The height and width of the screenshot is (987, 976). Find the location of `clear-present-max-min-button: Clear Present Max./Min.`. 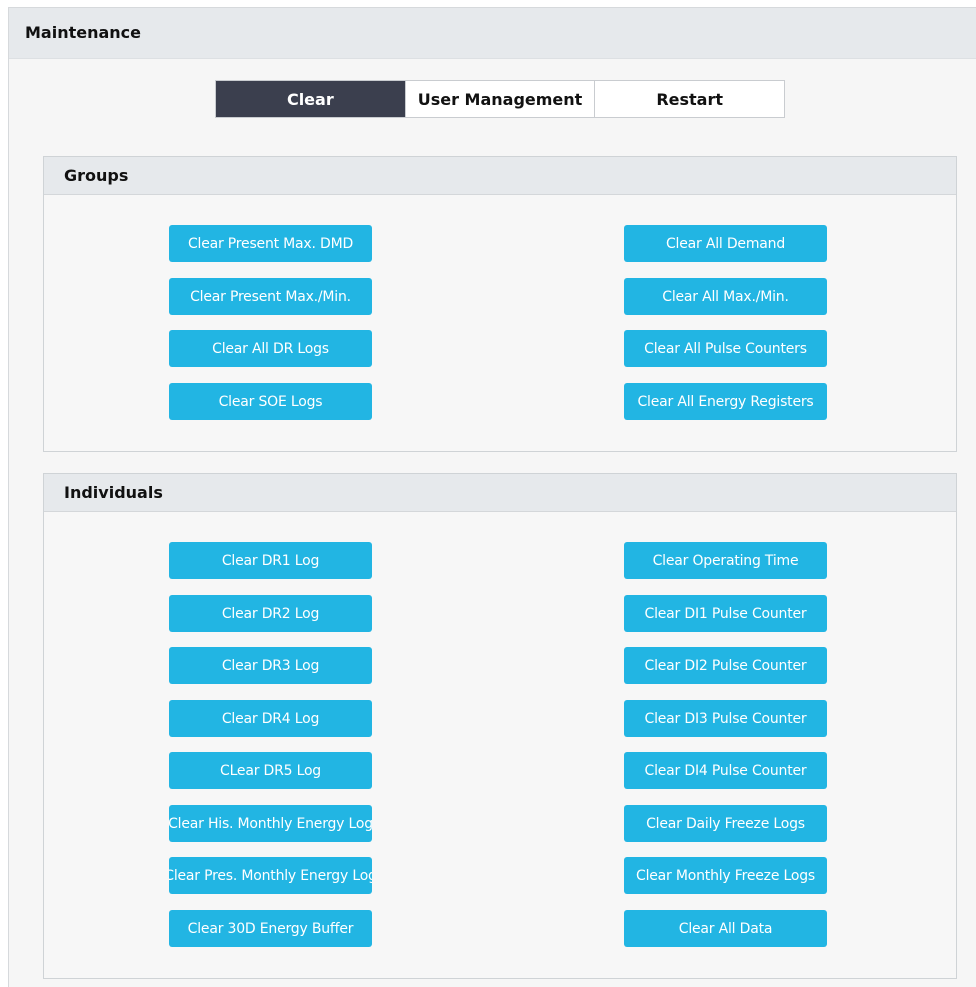

clear-present-max-min-button: Clear Present Max./Min. is located at coordinates (270, 296).